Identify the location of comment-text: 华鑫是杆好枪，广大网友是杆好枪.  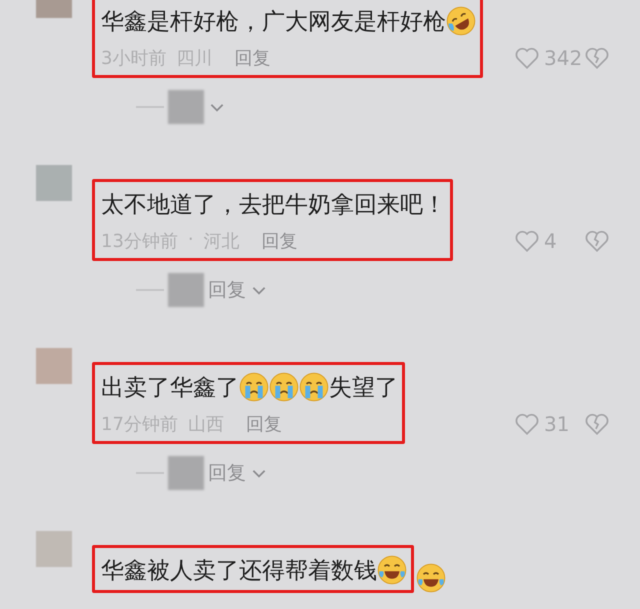
(273, 22).